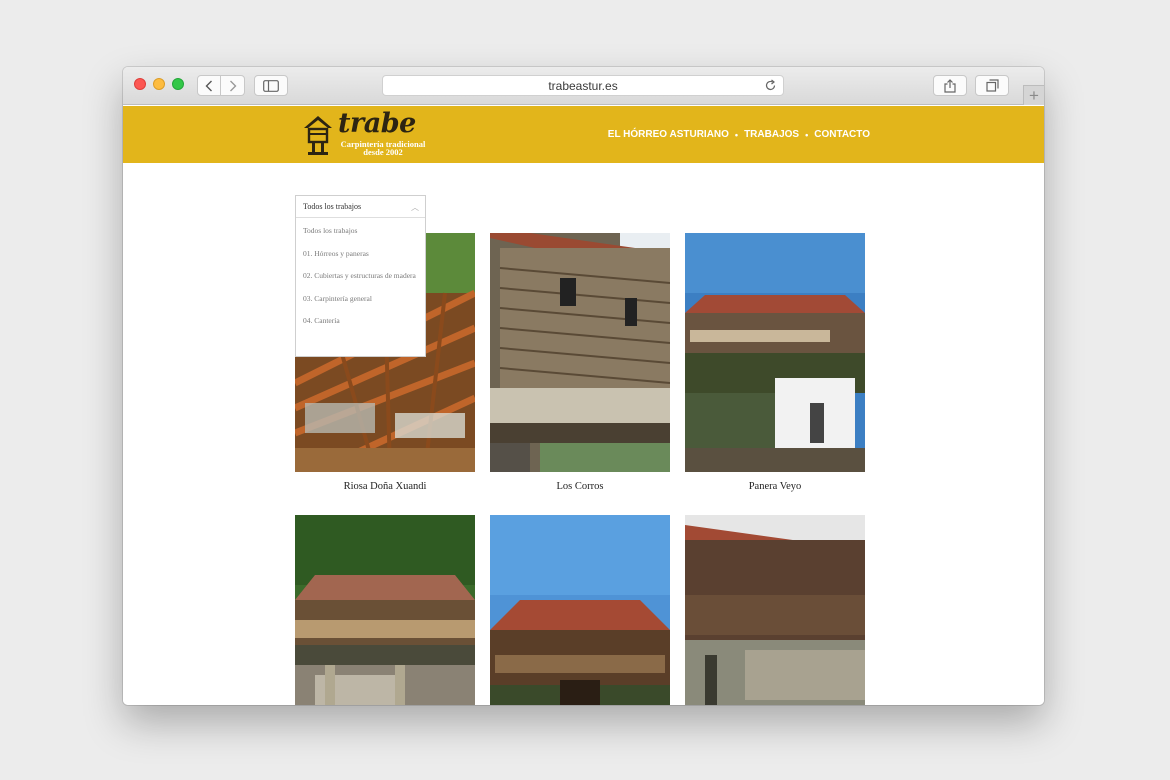 The image size is (1170, 780). I want to click on back-icon, so click(208, 85).